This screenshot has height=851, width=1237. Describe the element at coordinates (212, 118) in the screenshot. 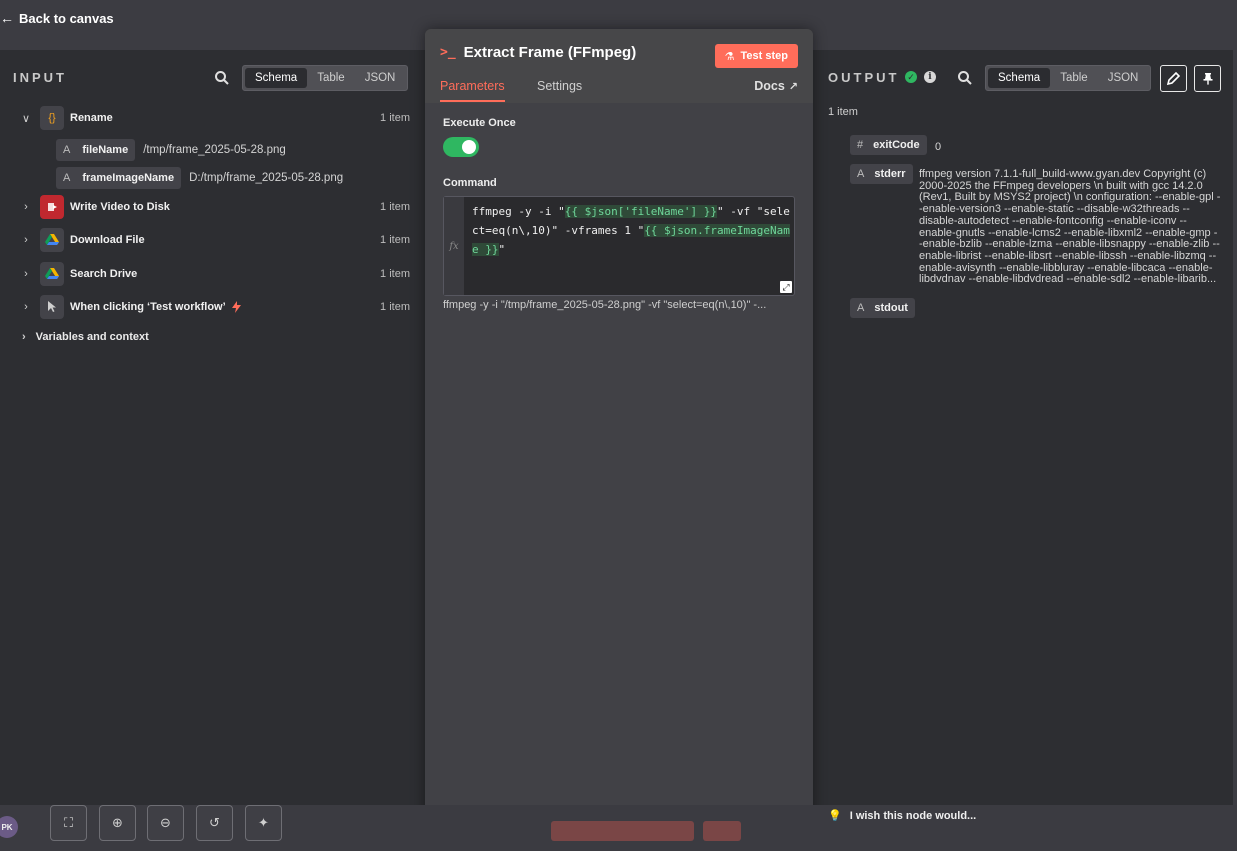

I see `input-node-row: ∨ {} Rename 1 item` at that location.